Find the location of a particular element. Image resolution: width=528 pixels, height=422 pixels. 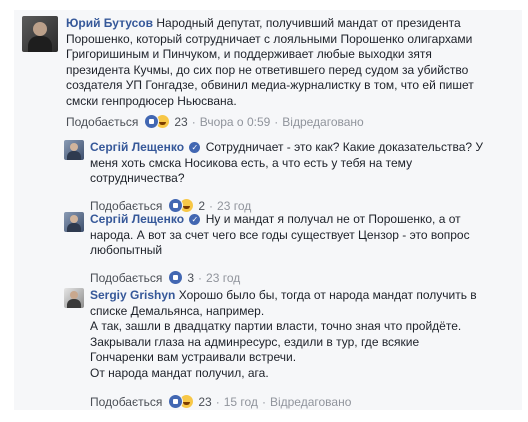

comment-actions: Подобається 23 · 15 год · Відредаговано is located at coordinates (220, 401).